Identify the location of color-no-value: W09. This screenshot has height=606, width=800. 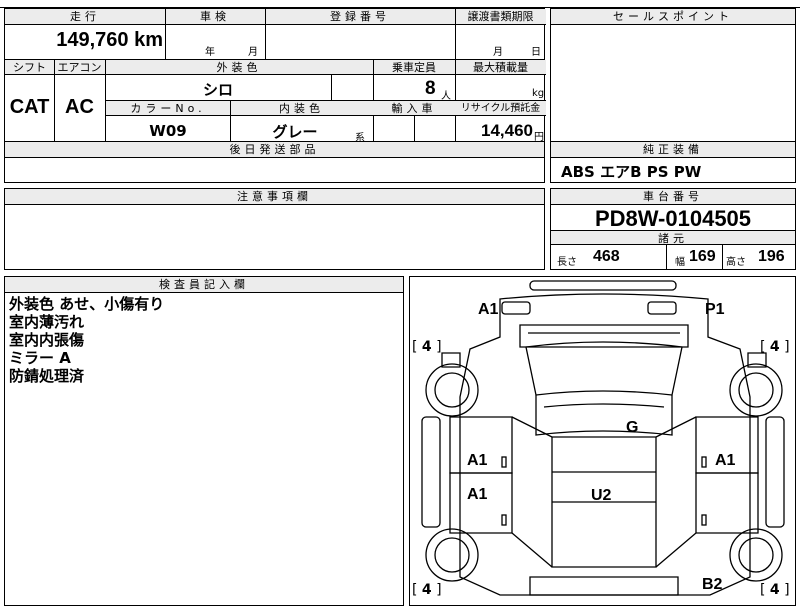
(168, 131).